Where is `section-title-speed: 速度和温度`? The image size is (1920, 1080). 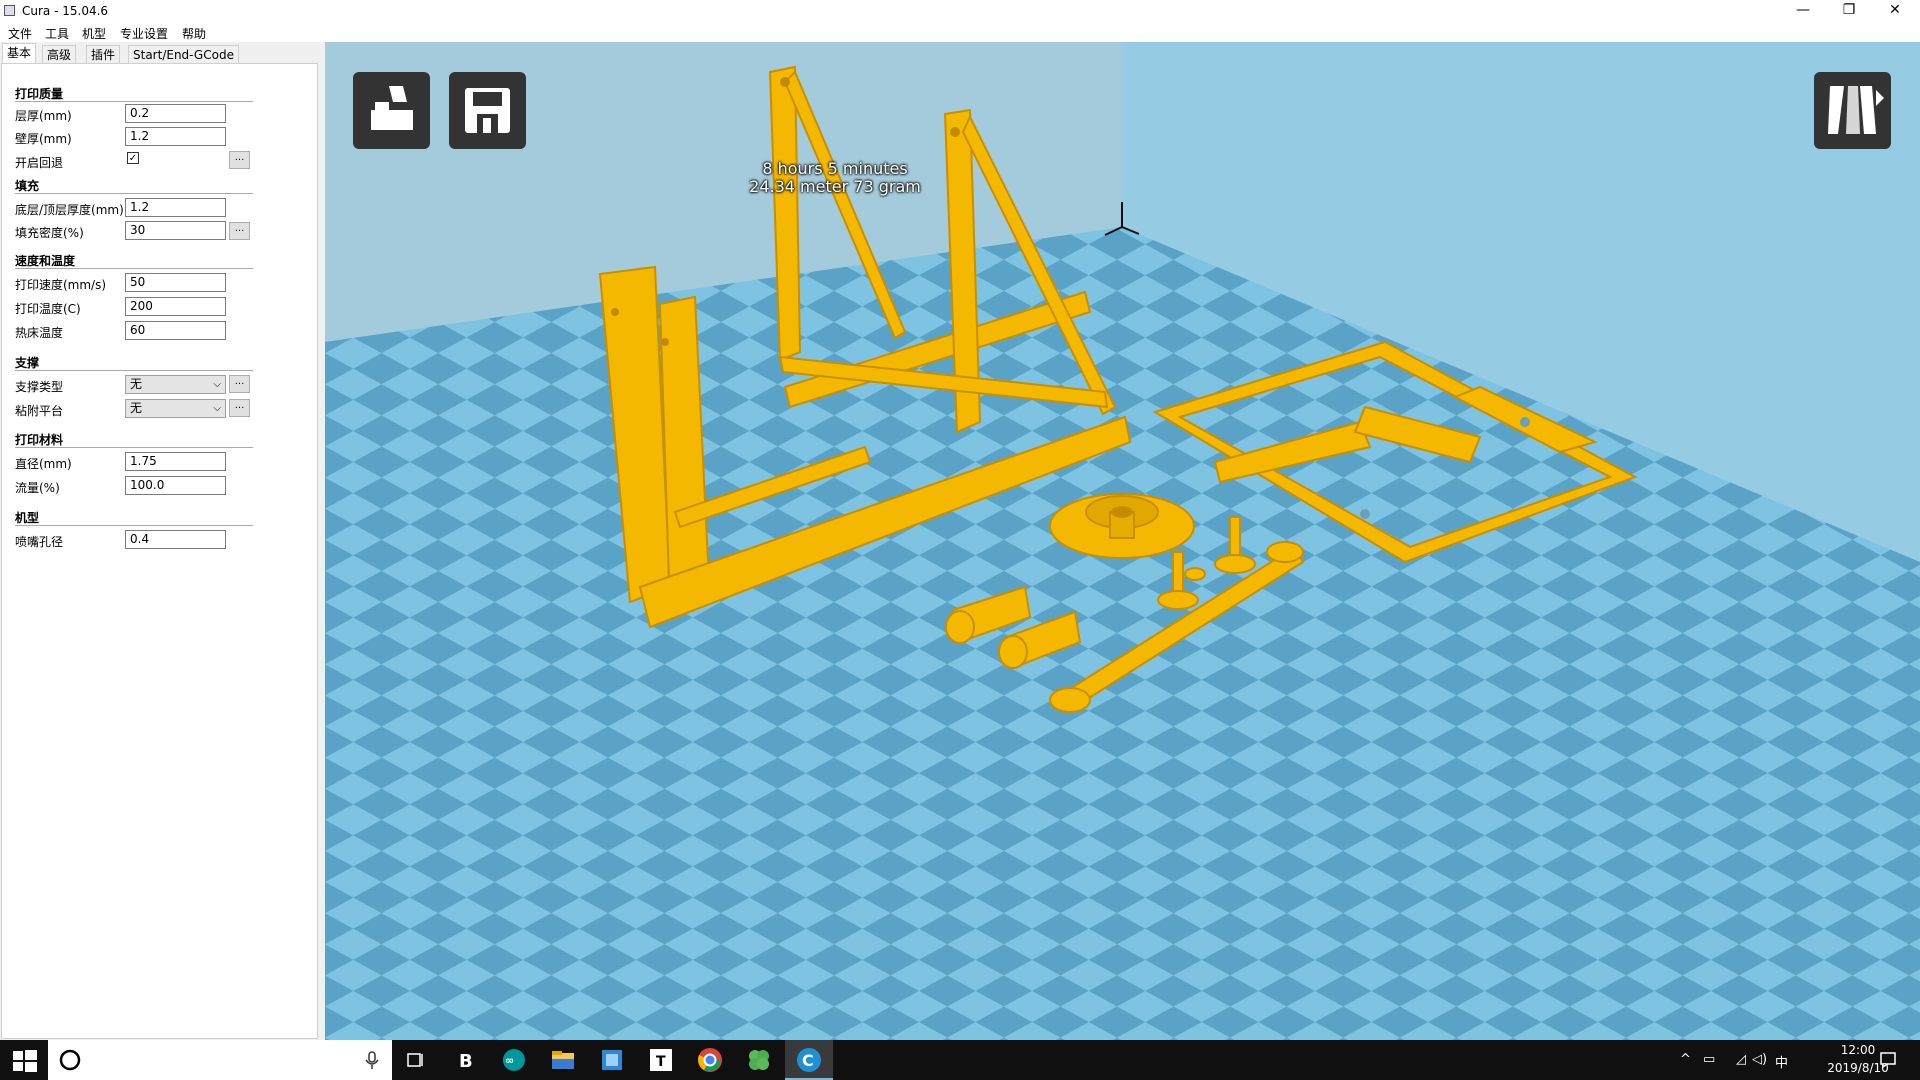 section-title-speed: 速度和温度 is located at coordinates (45, 261).